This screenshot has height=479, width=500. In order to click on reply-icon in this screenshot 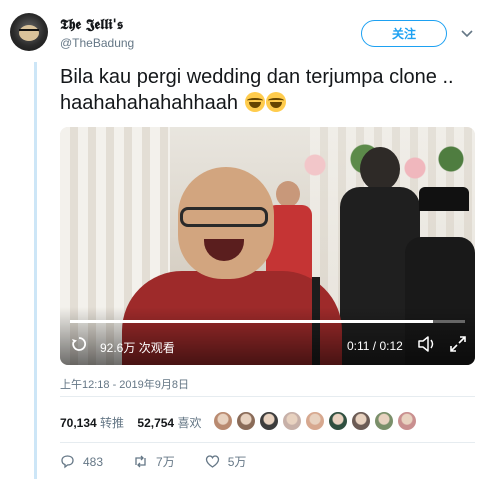, I will do `click(67, 462)`.